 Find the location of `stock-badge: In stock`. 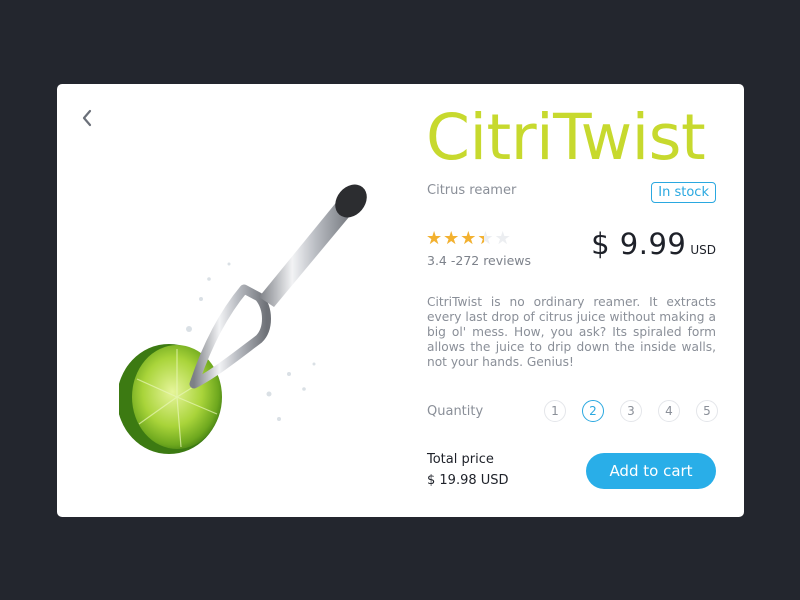

stock-badge: In stock is located at coordinates (683, 192).